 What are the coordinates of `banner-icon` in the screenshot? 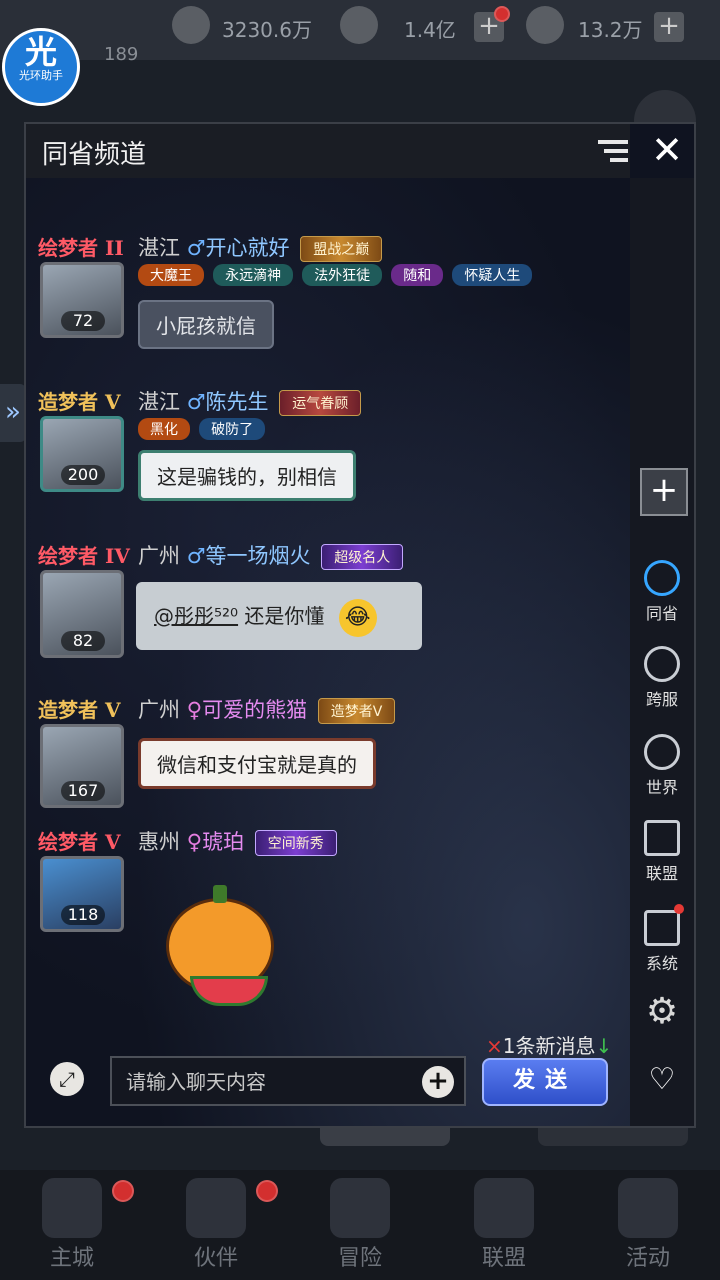 It's located at (662, 838).